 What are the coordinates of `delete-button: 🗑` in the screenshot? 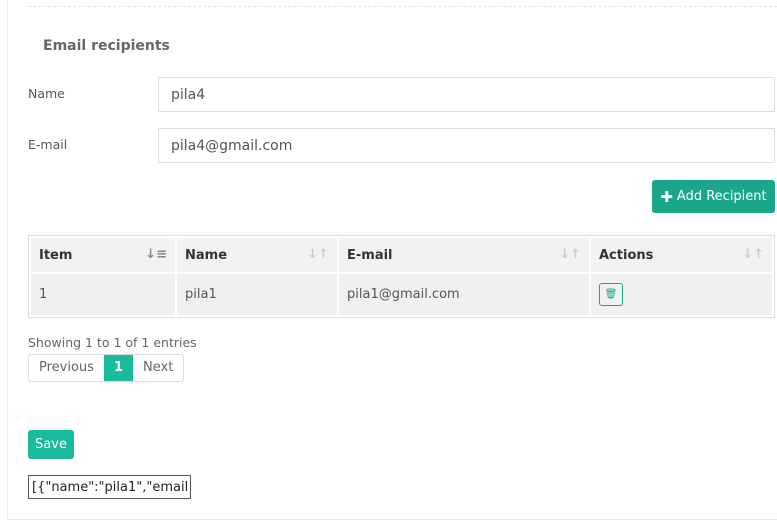 It's located at (611, 294).